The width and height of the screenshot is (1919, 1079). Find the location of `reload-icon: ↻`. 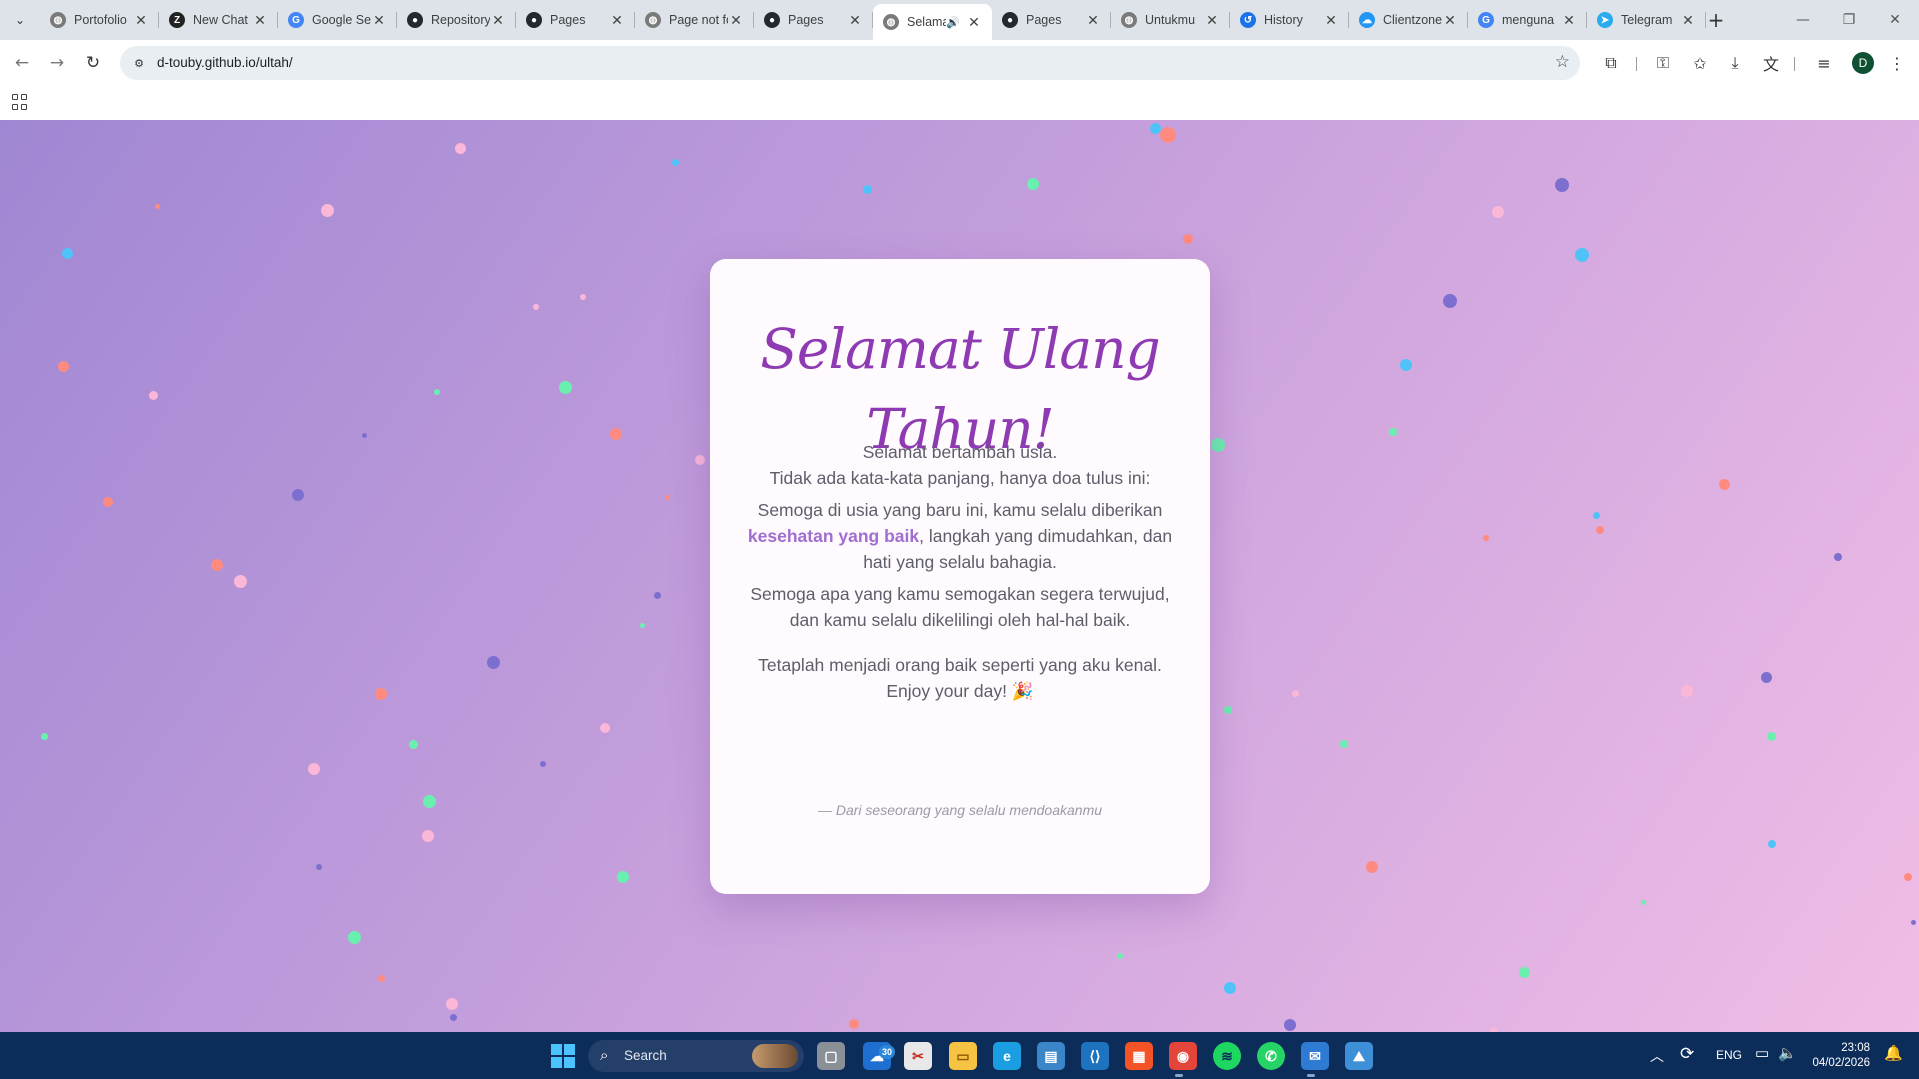

reload-icon: ↻ is located at coordinates (93, 63).